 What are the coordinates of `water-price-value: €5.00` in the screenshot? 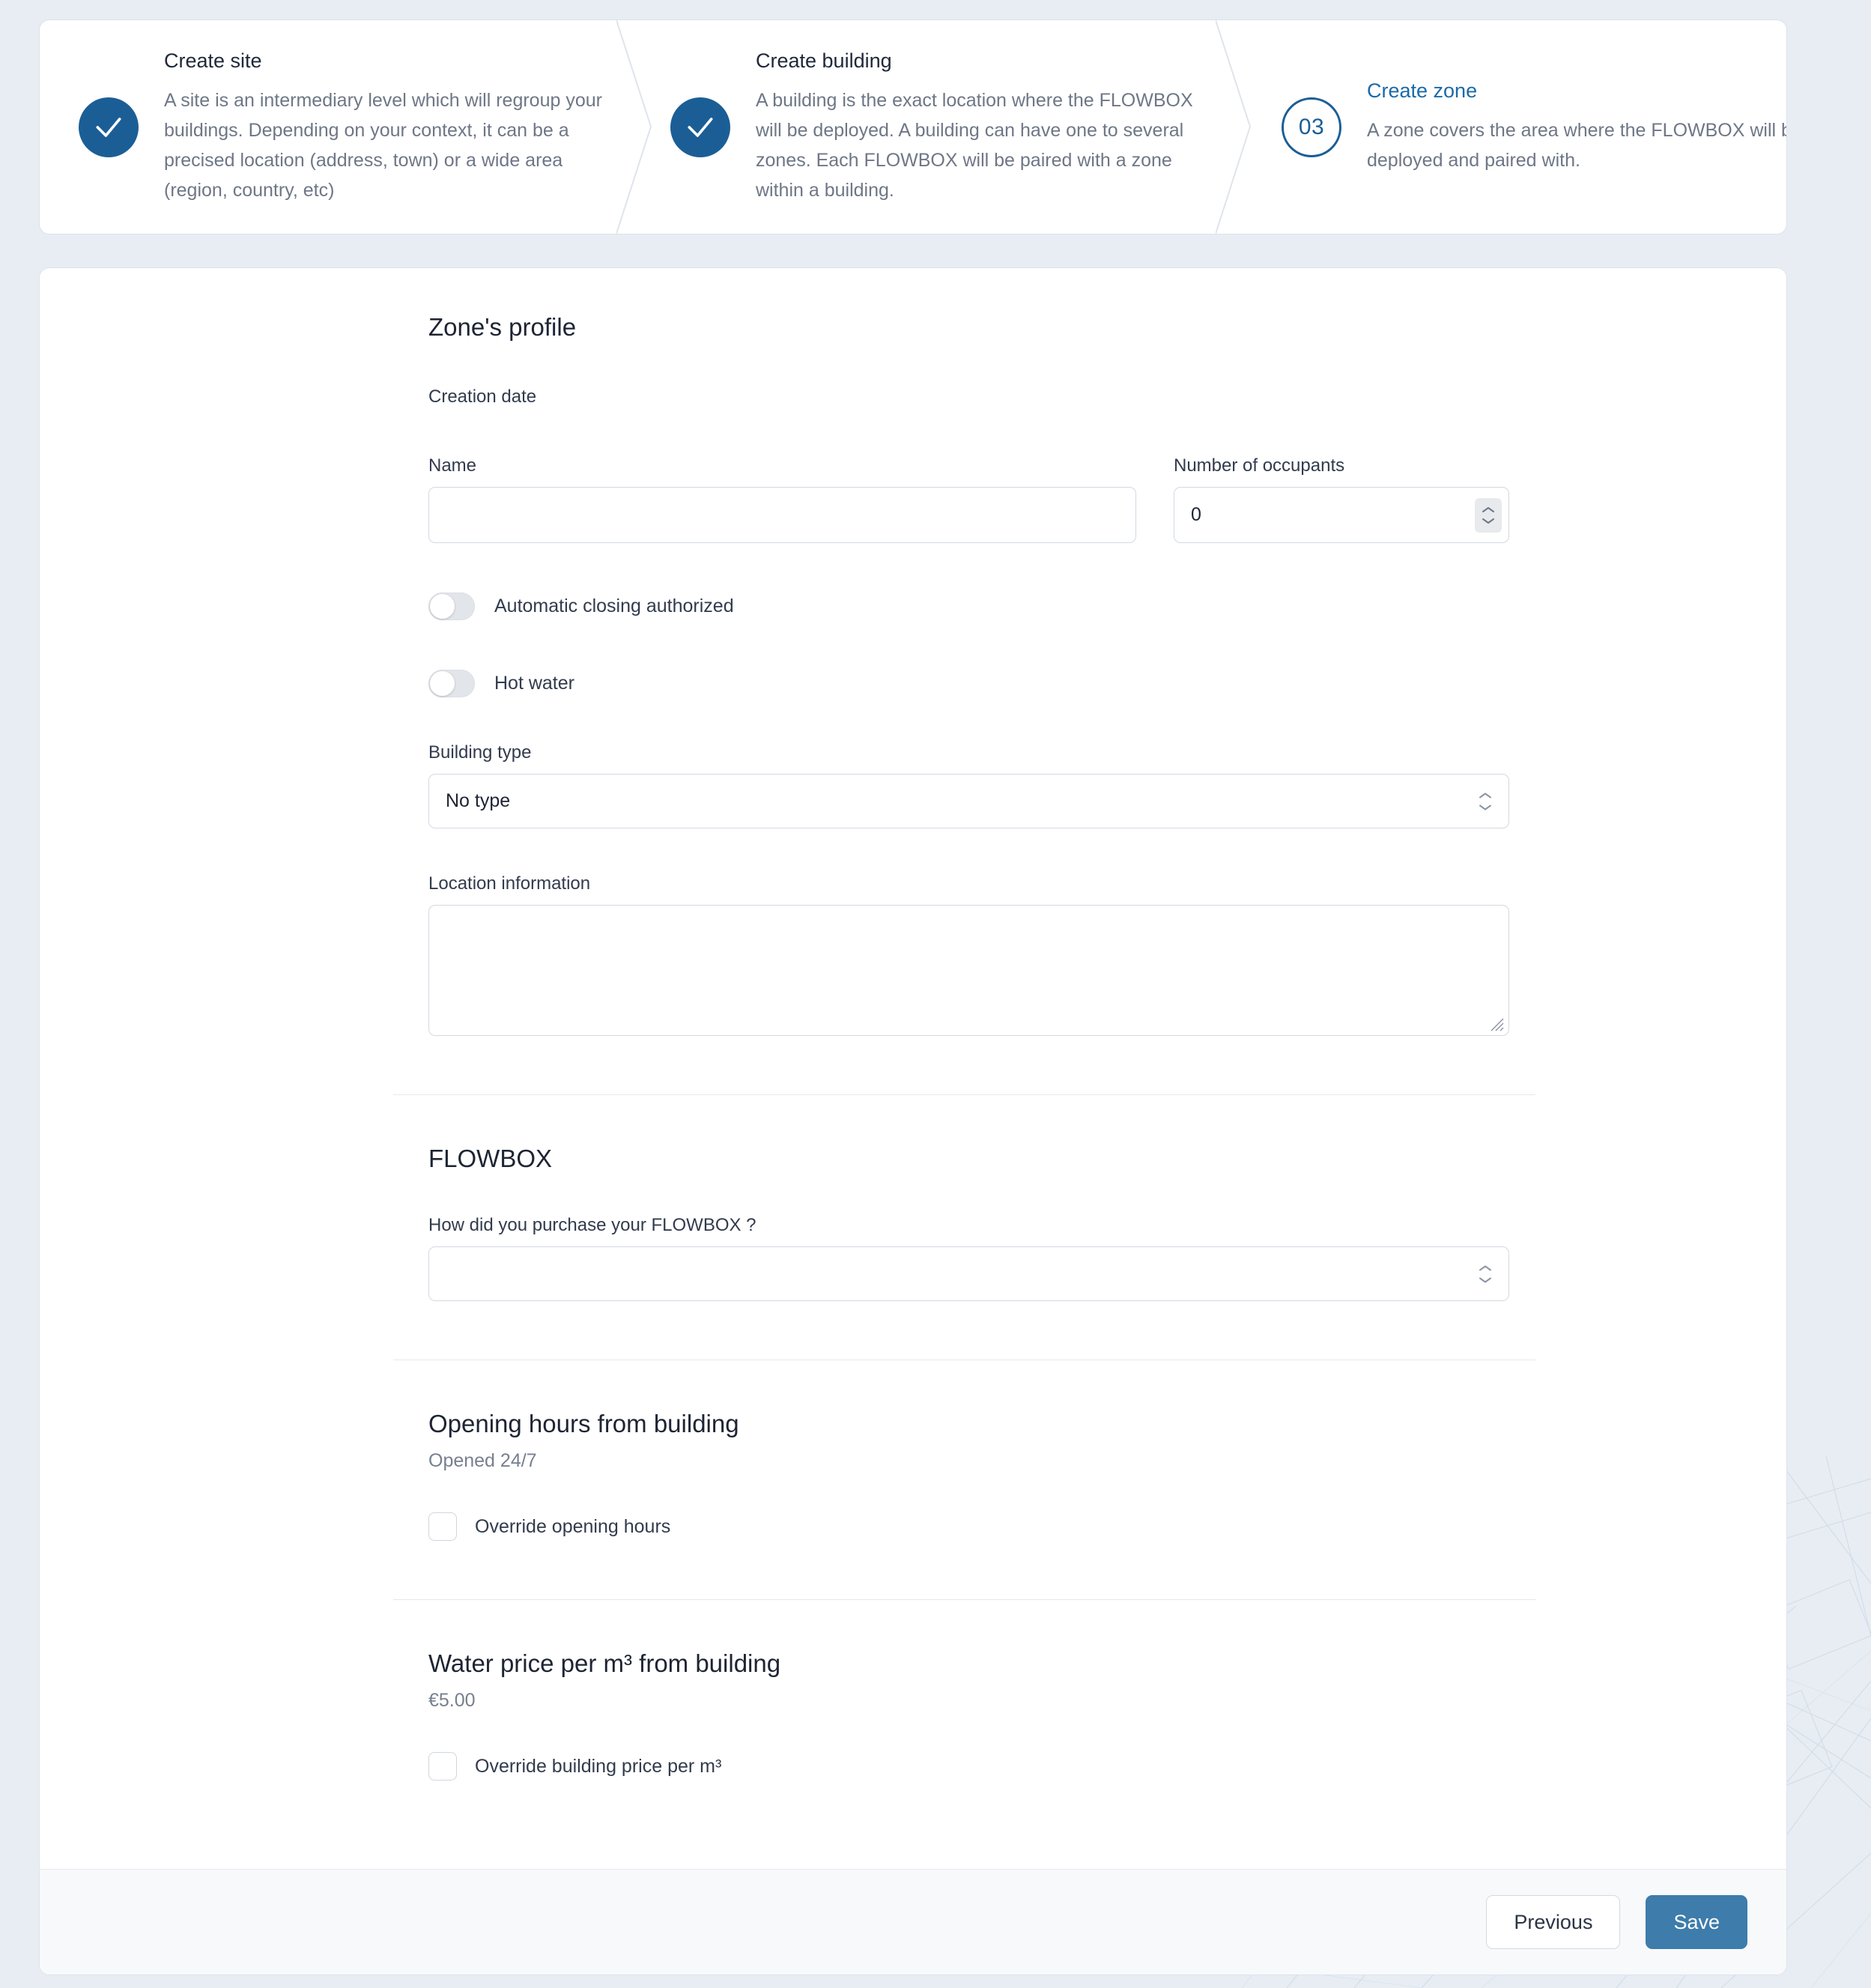 It's located at (452, 1700).